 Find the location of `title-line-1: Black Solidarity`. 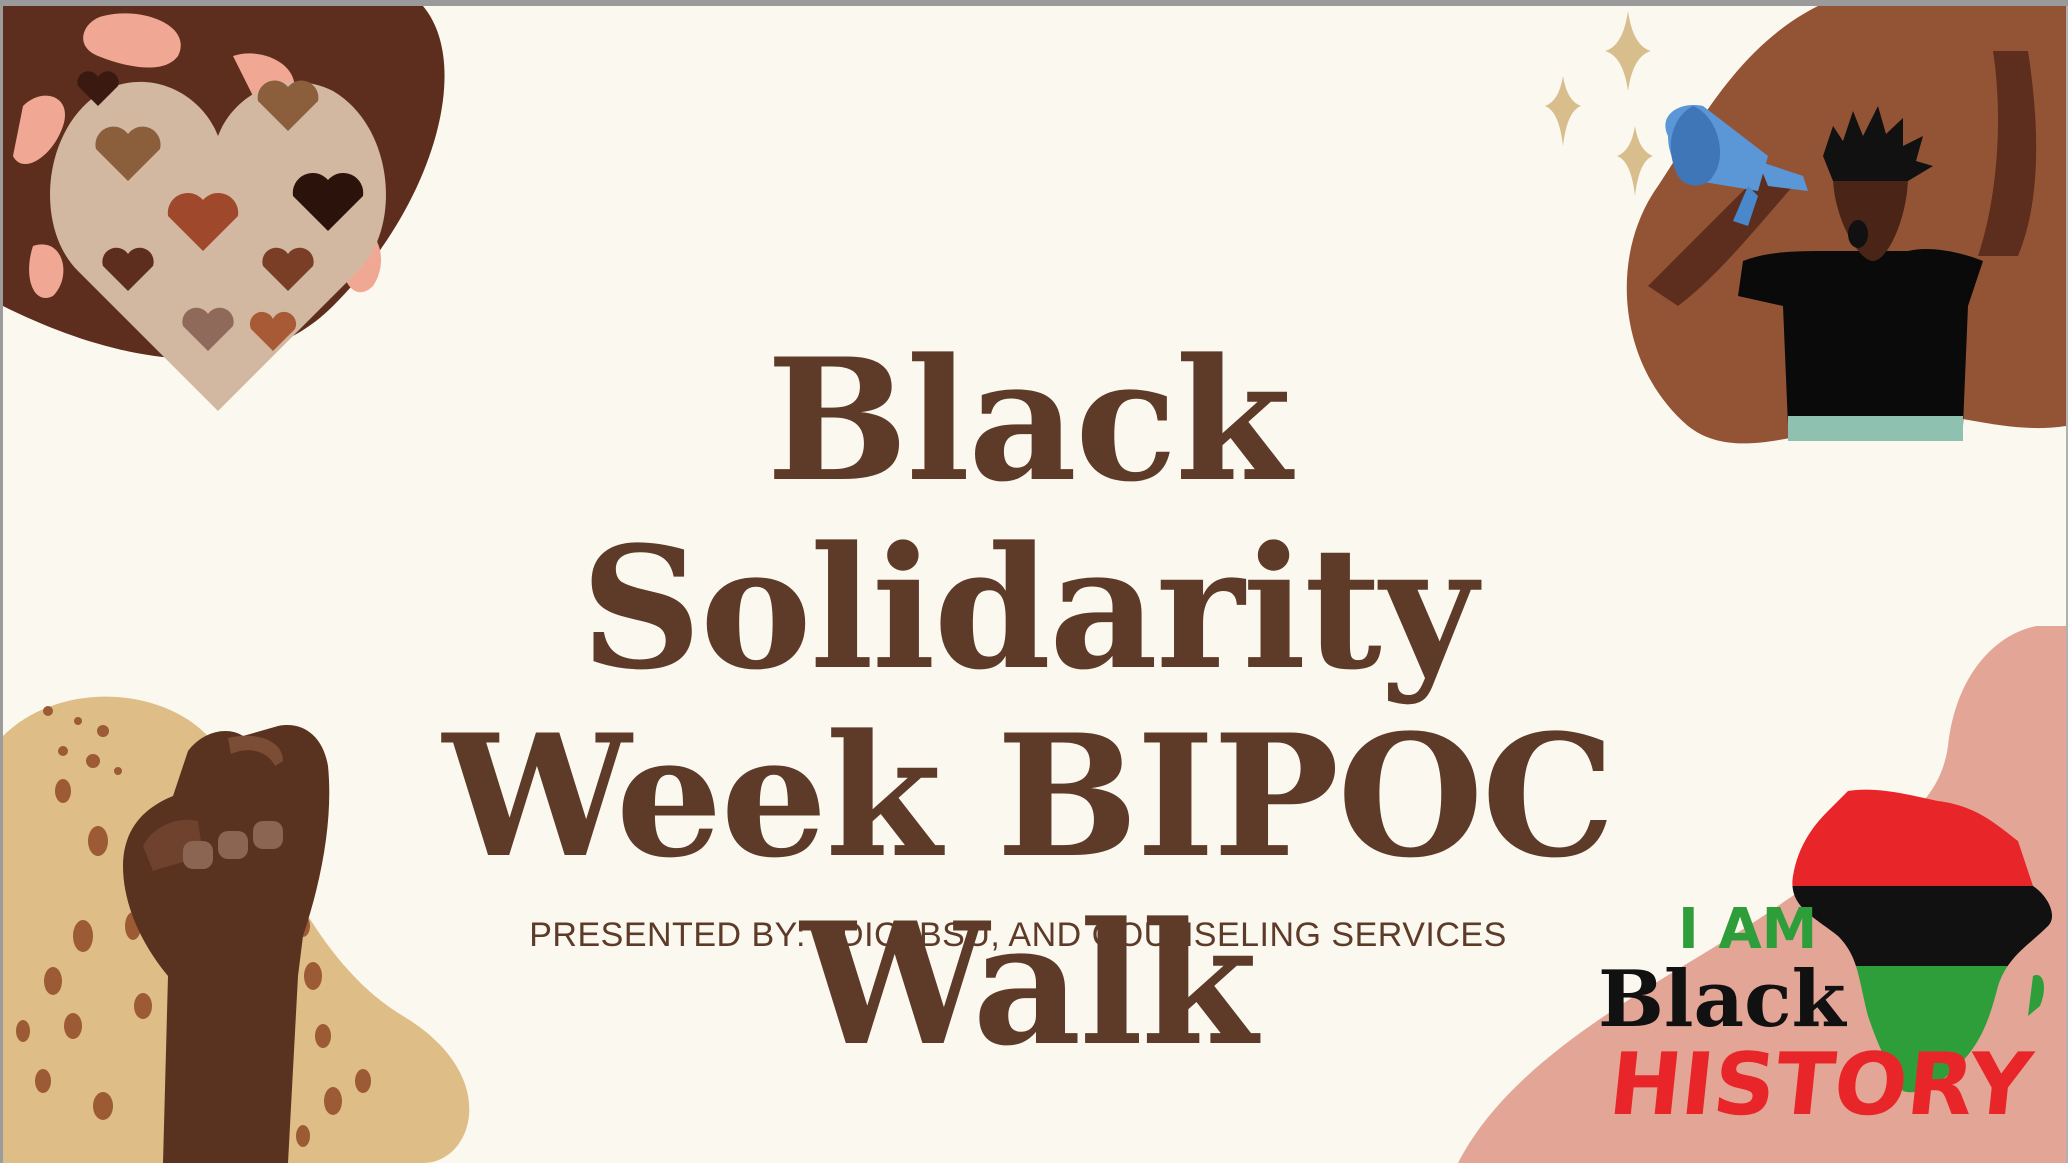

title-line-1: Black Solidarity is located at coordinates (1029, 514).